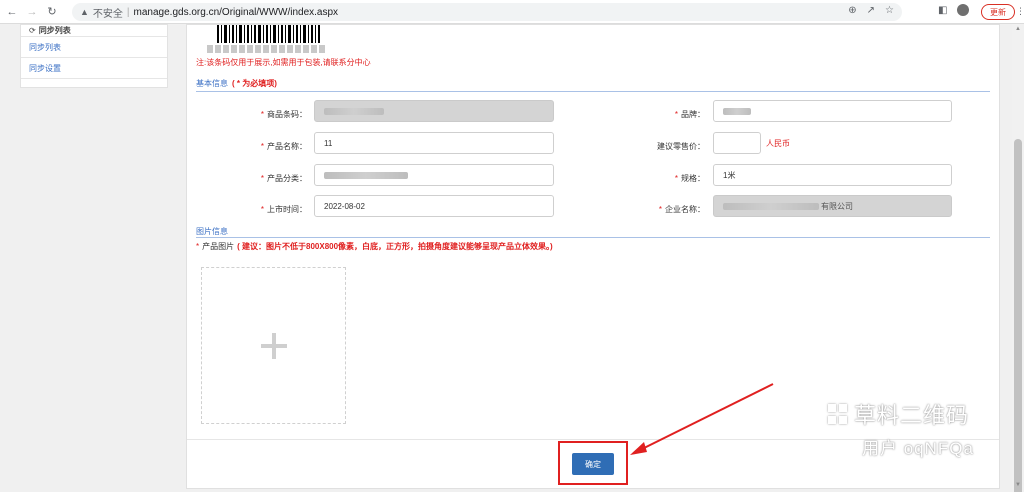 The image size is (1024, 492). I want to click on scroll-thumb, so click(1018, 315).